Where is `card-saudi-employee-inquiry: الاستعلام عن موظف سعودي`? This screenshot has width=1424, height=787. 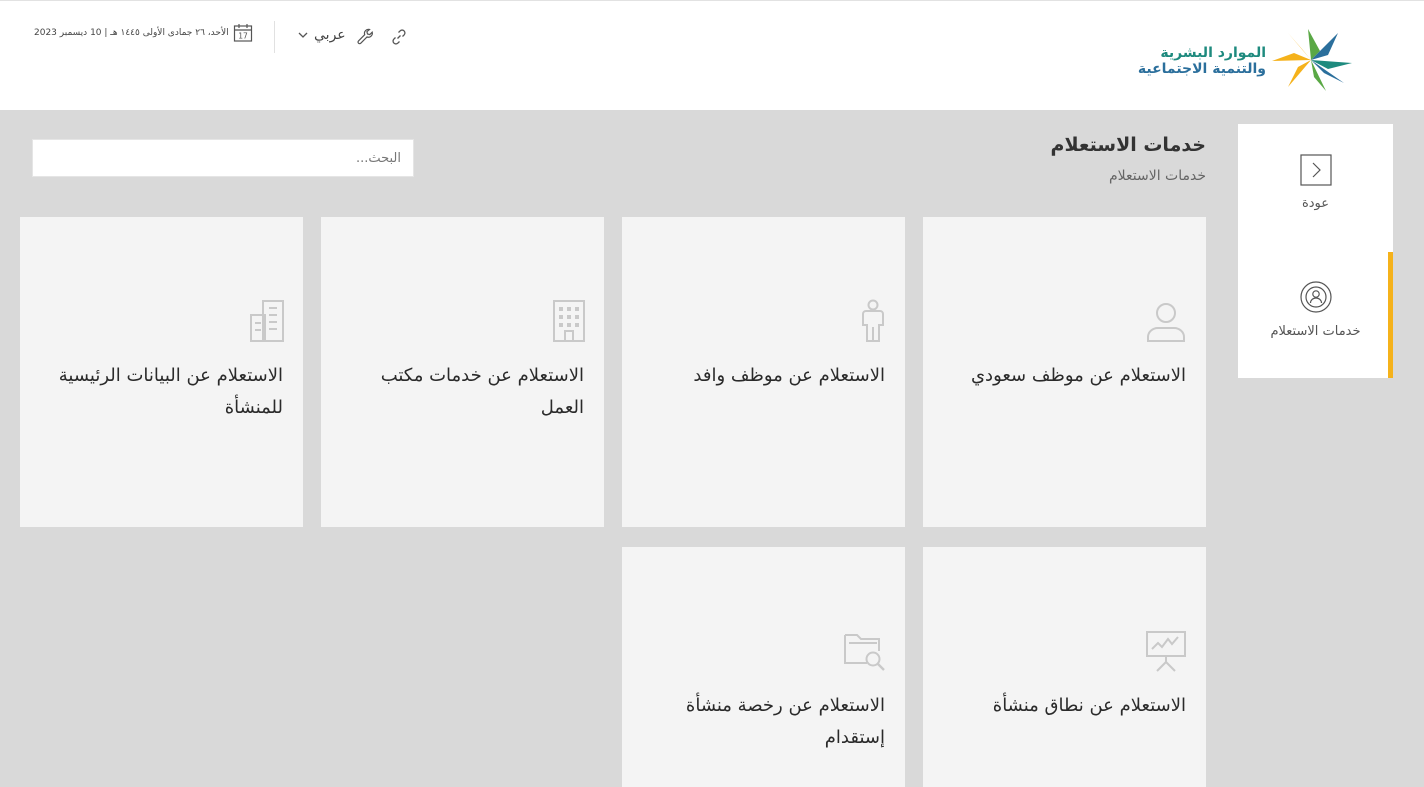
card-saudi-employee-inquiry: الاستعلام عن موظف سعودي is located at coordinates (1064, 372).